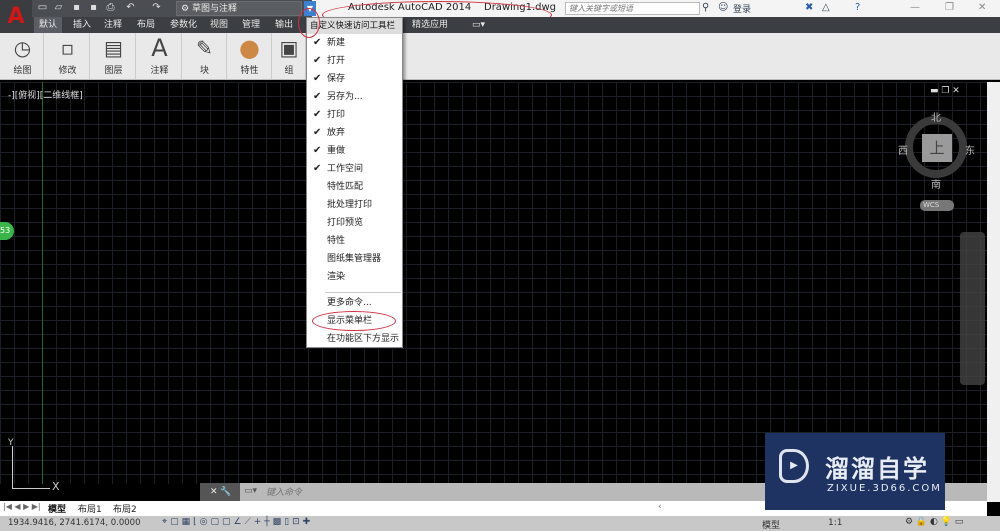  What do you see at coordinates (45, 94) in the screenshot?
I see `viewport-controls: -][俯视][二维线框]` at bounding box center [45, 94].